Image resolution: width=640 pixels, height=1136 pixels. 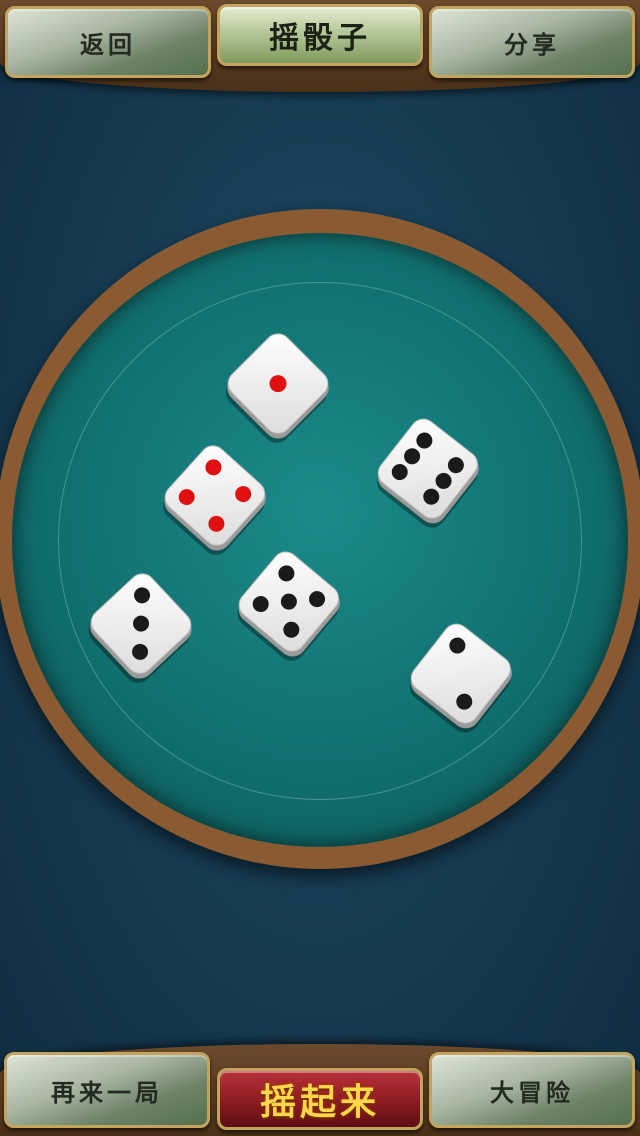 What do you see at coordinates (532, 1090) in the screenshot?
I see `truth-or-dare-button: 大冒险` at bounding box center [532, 1090].